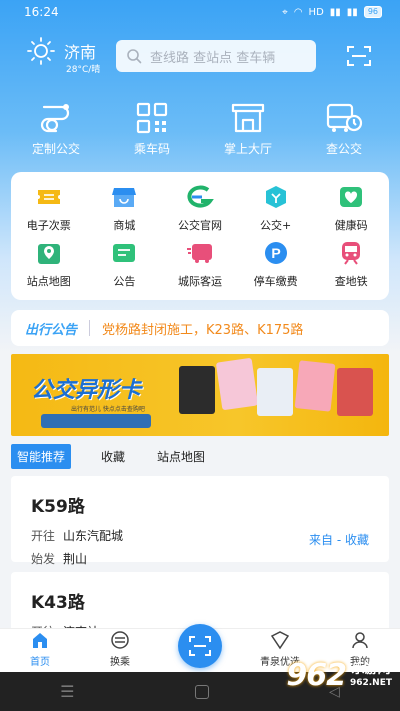 The width and height of the screenshot is (400, 711). What do you see at coordinates (280, 640) in the screenshot?
I see `mall-icon` at bounding box center [280, 640].